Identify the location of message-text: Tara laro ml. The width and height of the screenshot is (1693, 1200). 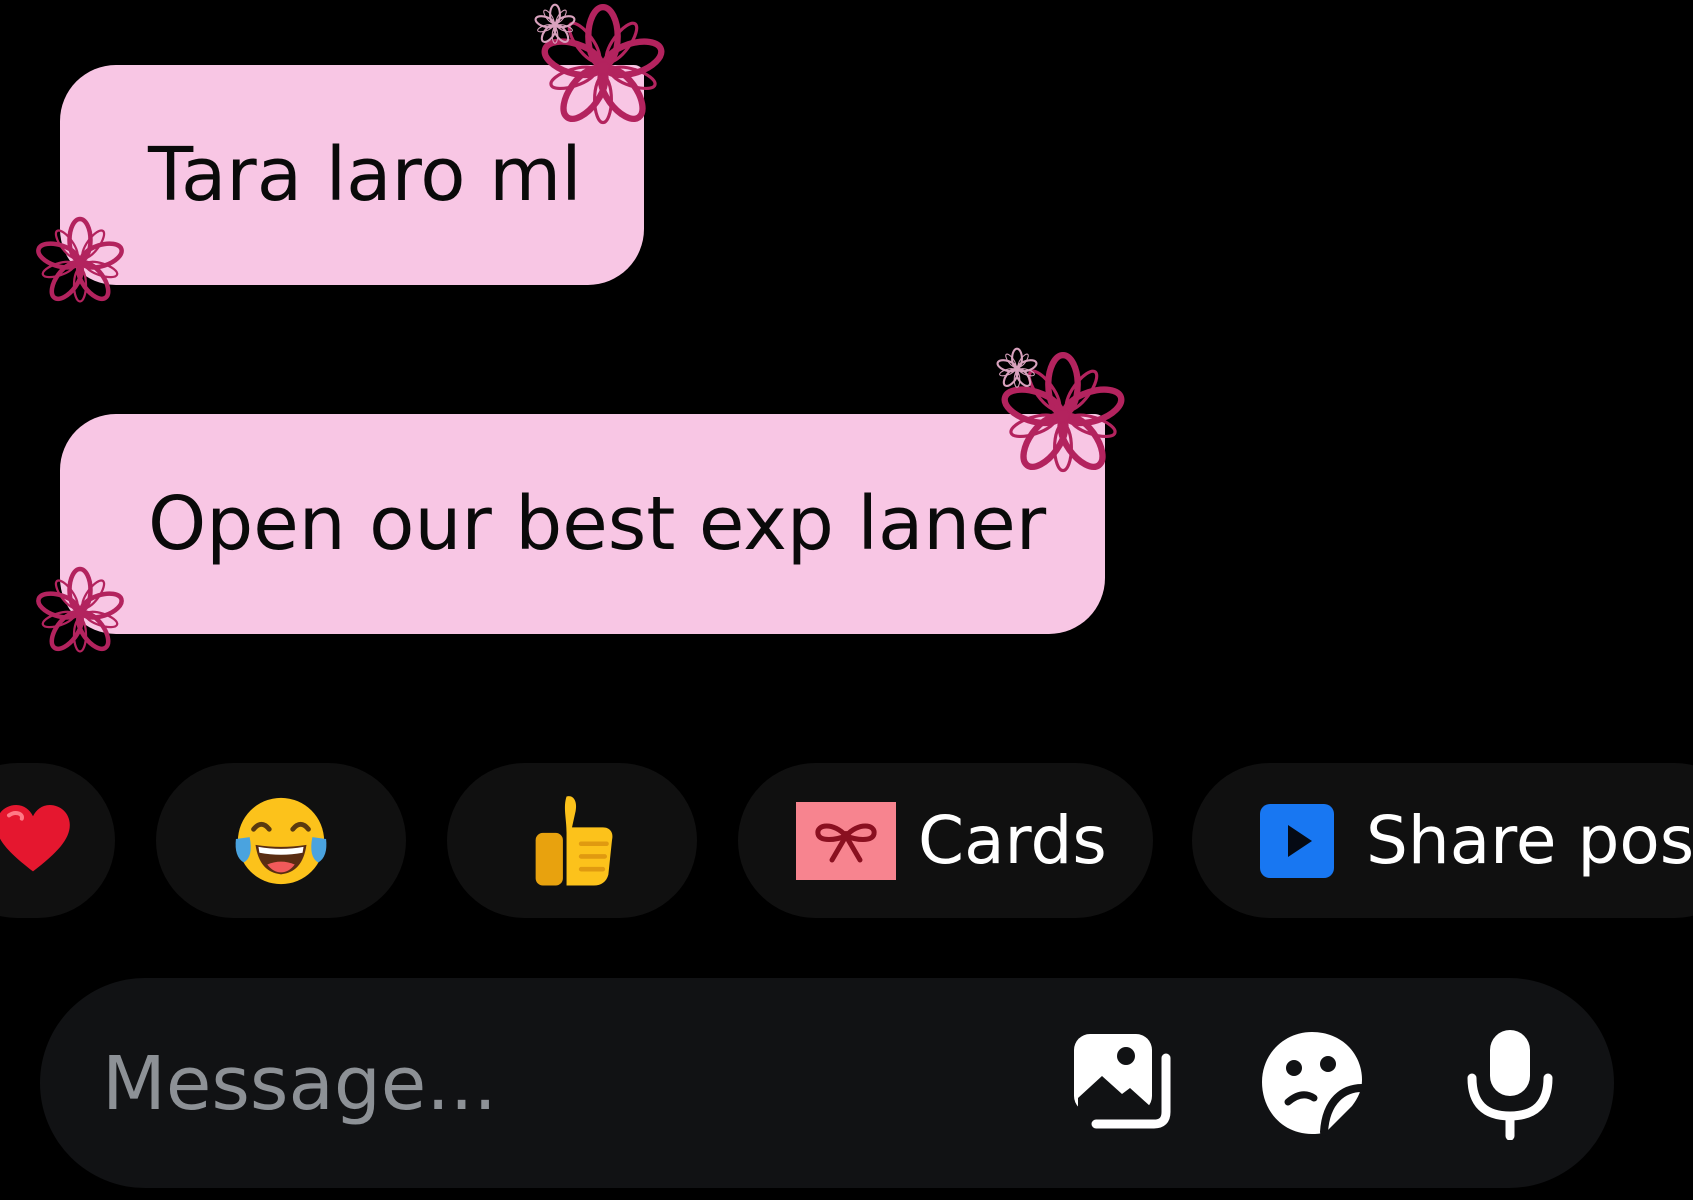
(365, 175).